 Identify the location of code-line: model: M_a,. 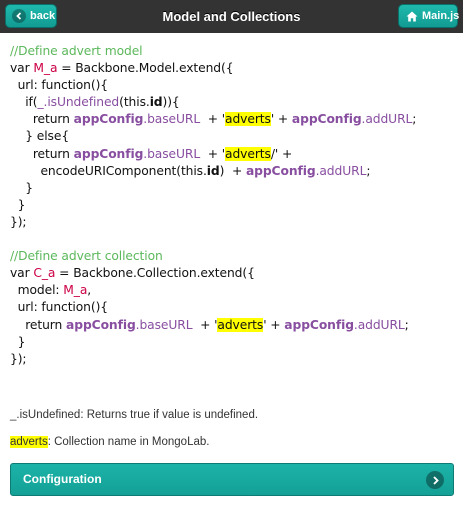
(51, 290).